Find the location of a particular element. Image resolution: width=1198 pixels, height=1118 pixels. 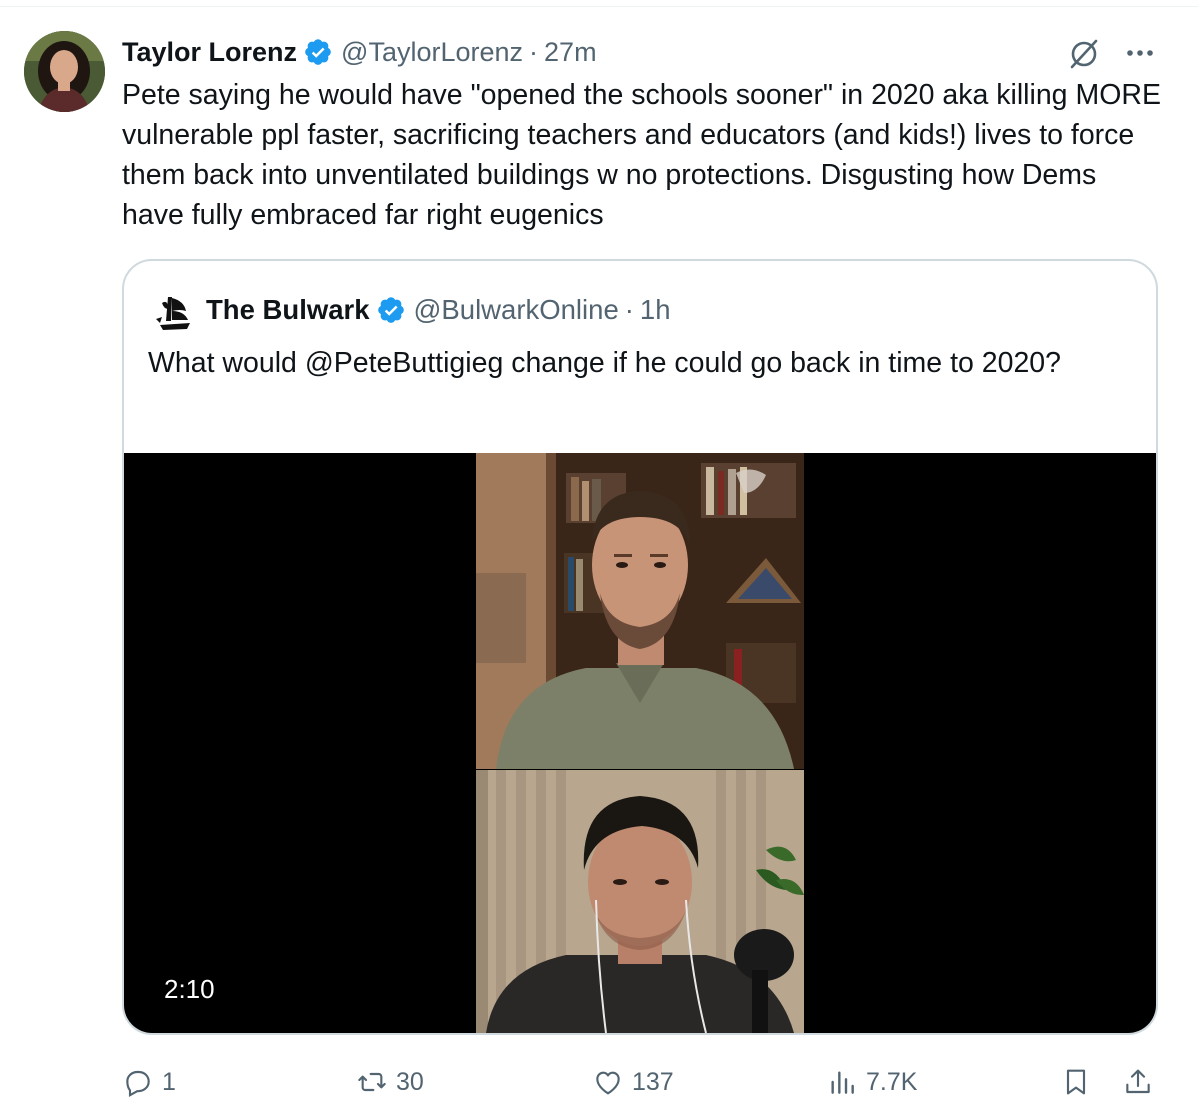

video-frame-bottom is located at coordinates (640, 901).